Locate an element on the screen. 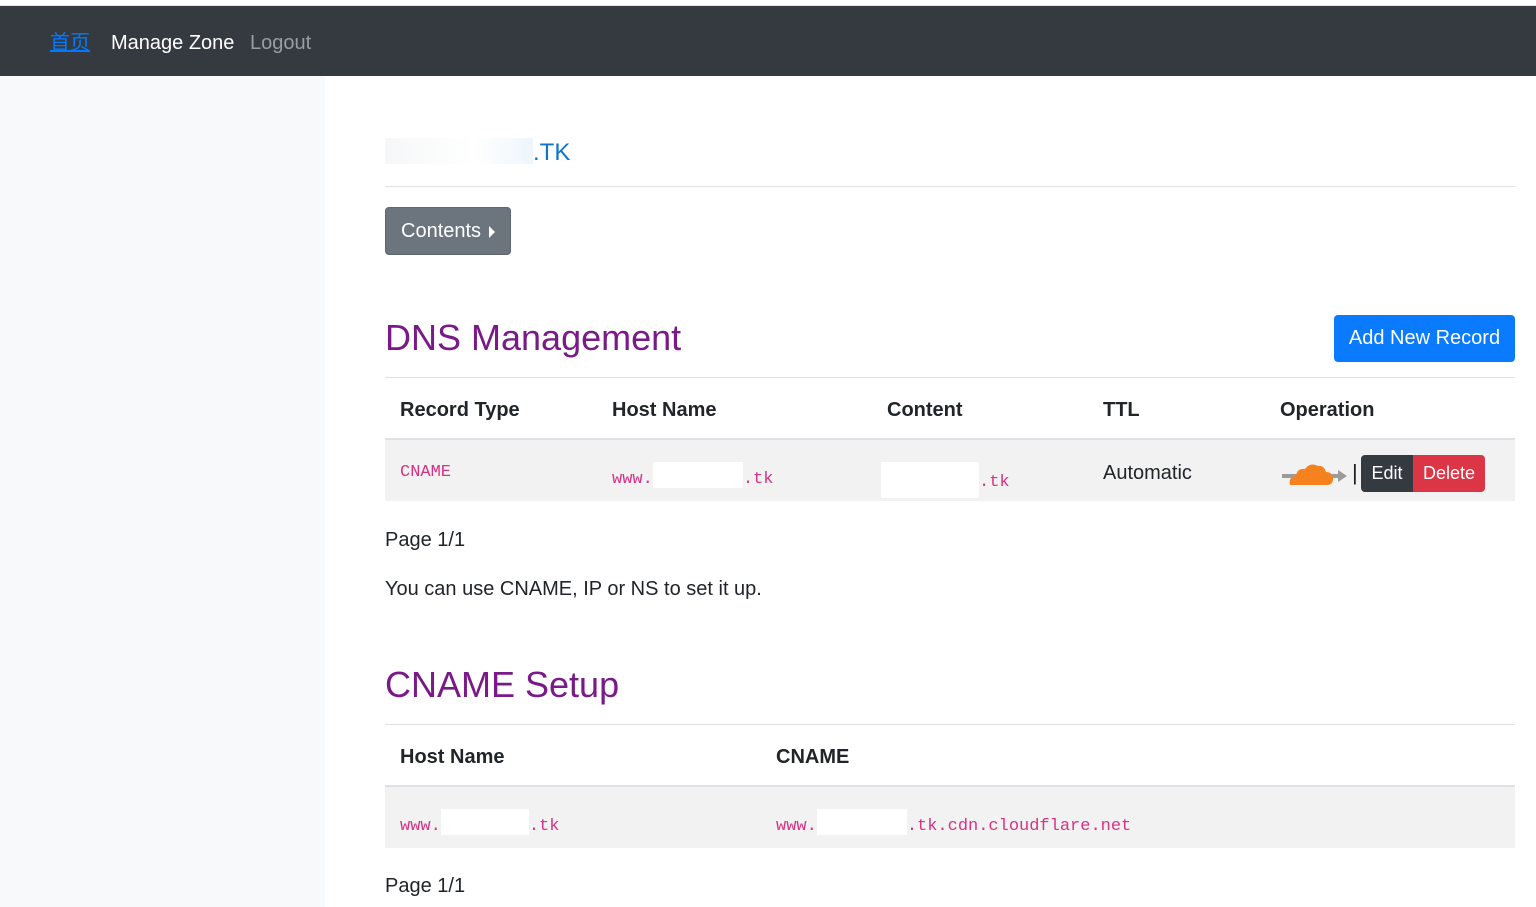 The width and height of the screenshot is (1536, 907). caret-right-icon is located at coordinates (492, 232).